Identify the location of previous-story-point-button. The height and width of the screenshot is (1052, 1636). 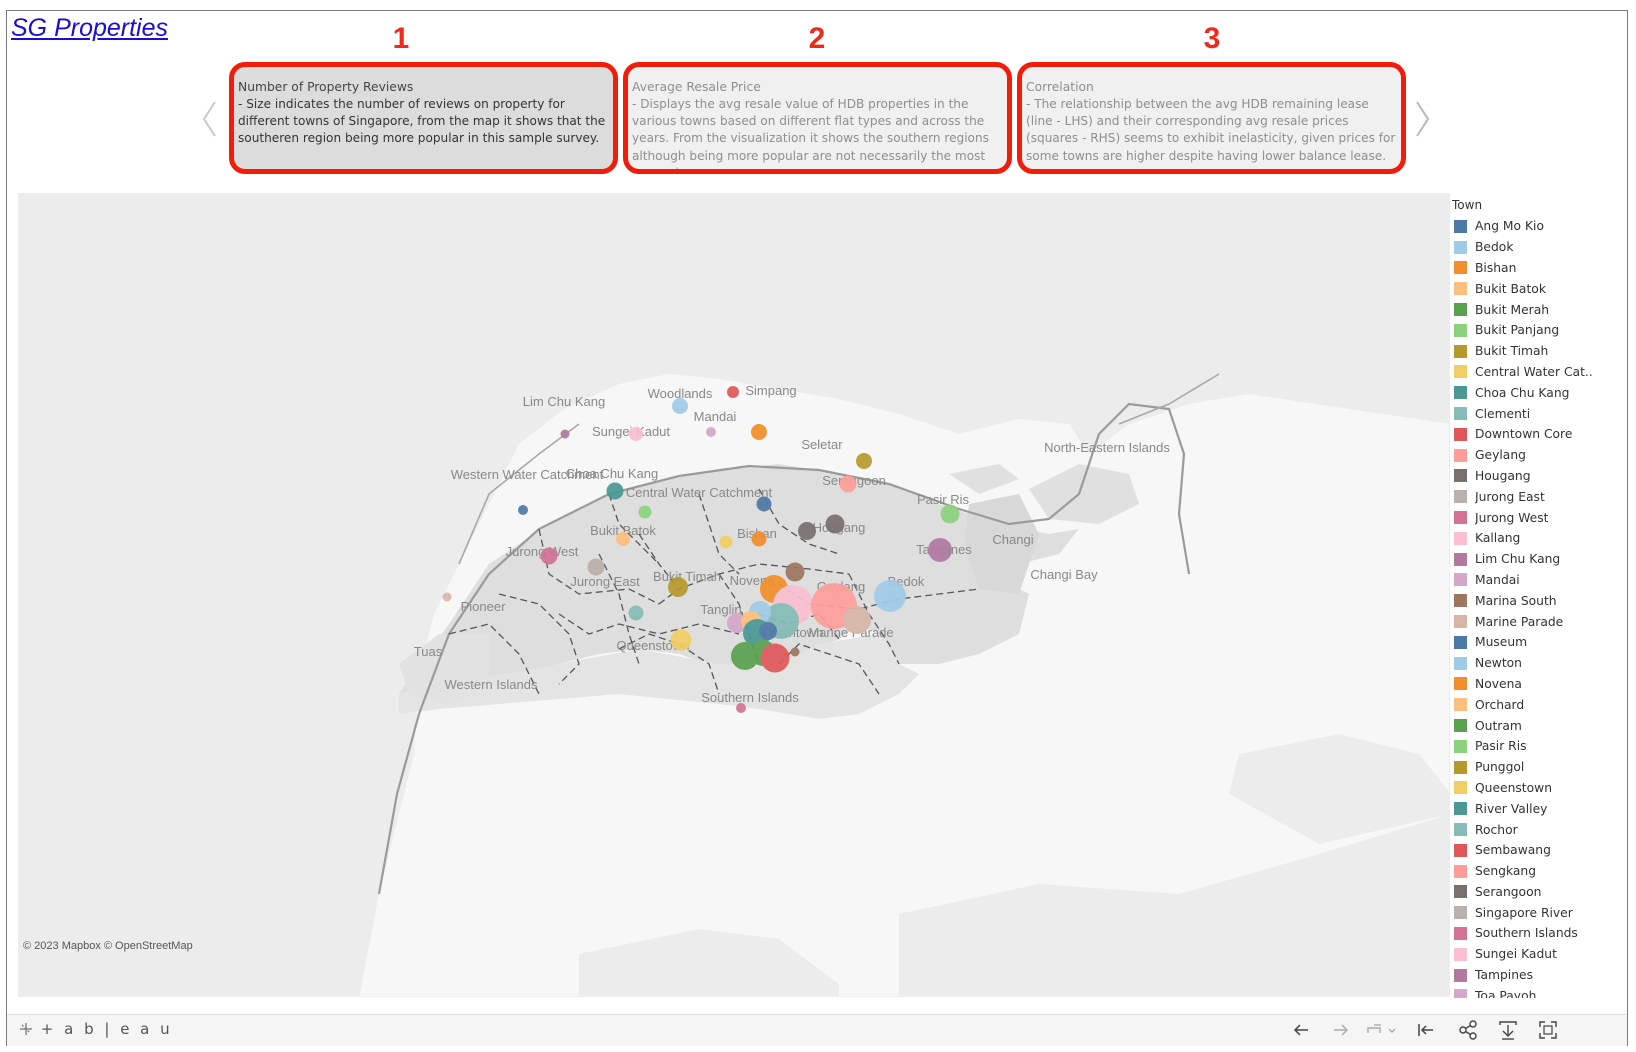
(210, 119).